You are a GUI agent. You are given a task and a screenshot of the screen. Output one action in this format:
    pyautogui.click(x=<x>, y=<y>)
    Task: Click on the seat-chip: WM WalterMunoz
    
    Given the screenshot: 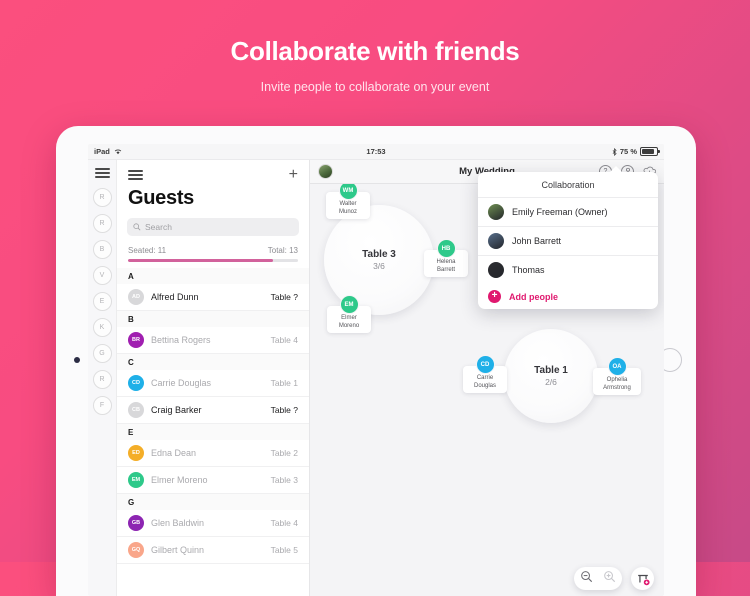 What is the action you would take?
    pyautogui.click(x=348, y=201)
    